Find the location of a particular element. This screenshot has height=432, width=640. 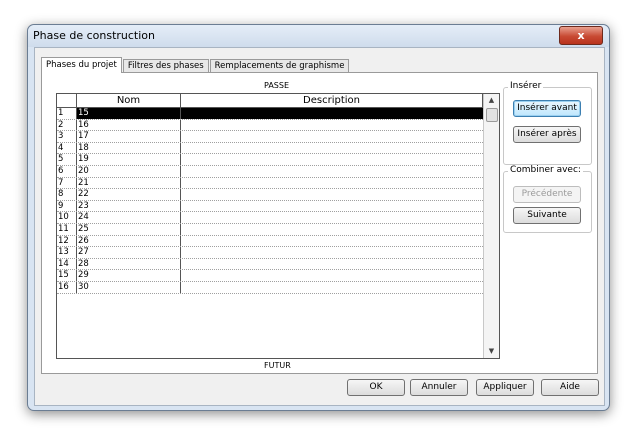

name-cell: 17 is located at coordinates (129, 136).